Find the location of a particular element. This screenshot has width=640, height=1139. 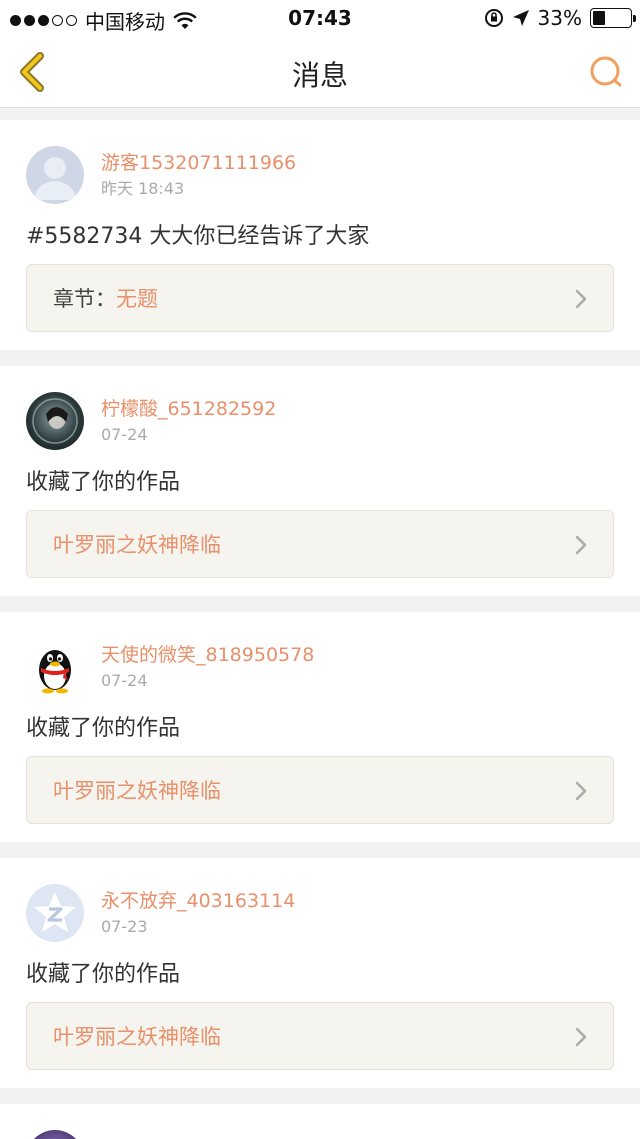

username: 天使的微笑_818950578 is located at coordinates (207, 655).